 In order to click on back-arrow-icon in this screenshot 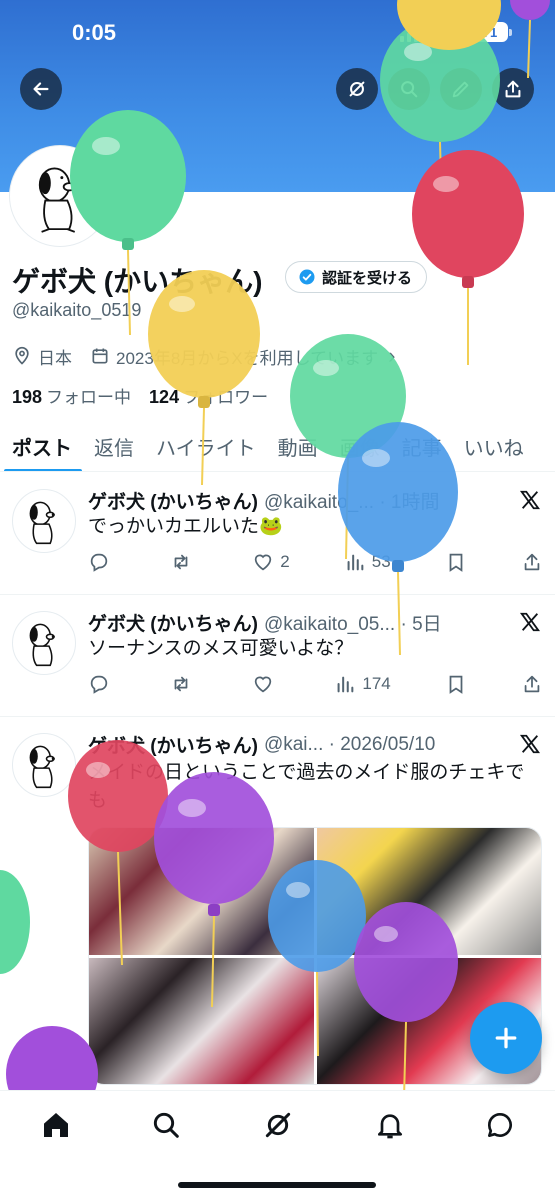, I will do `click(41, 89)`.